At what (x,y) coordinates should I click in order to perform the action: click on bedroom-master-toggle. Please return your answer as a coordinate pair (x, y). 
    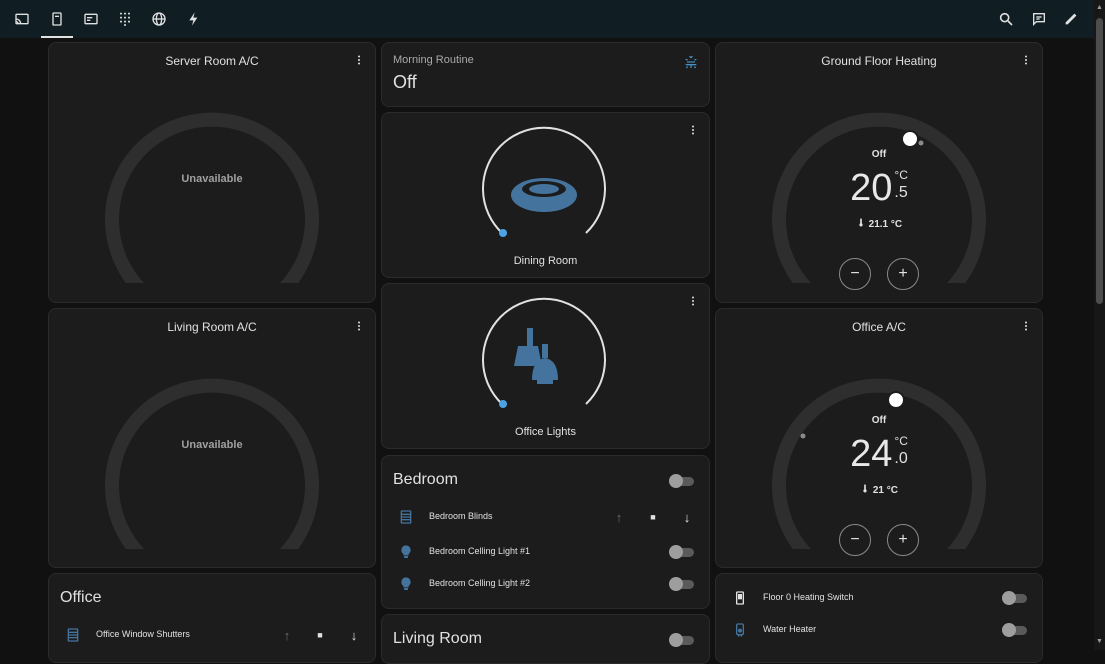
    Looking at the image, I should click on (682, 481).